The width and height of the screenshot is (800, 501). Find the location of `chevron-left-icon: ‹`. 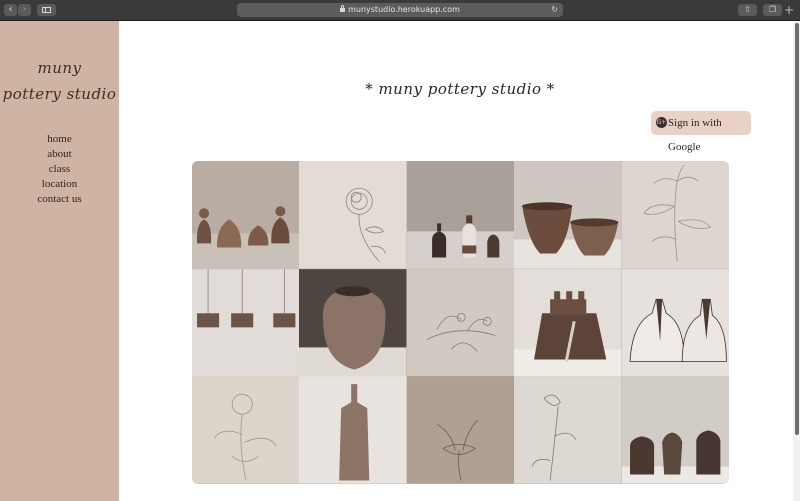

chevron-left-icon: ‹ is located at coordinates (10, 9).